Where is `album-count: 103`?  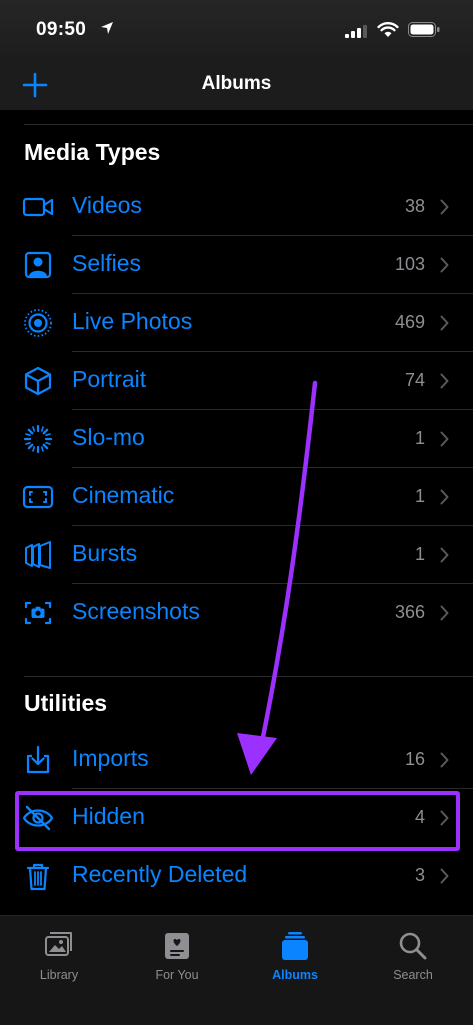
album-count: 103 is located at coordinates (409, 264).